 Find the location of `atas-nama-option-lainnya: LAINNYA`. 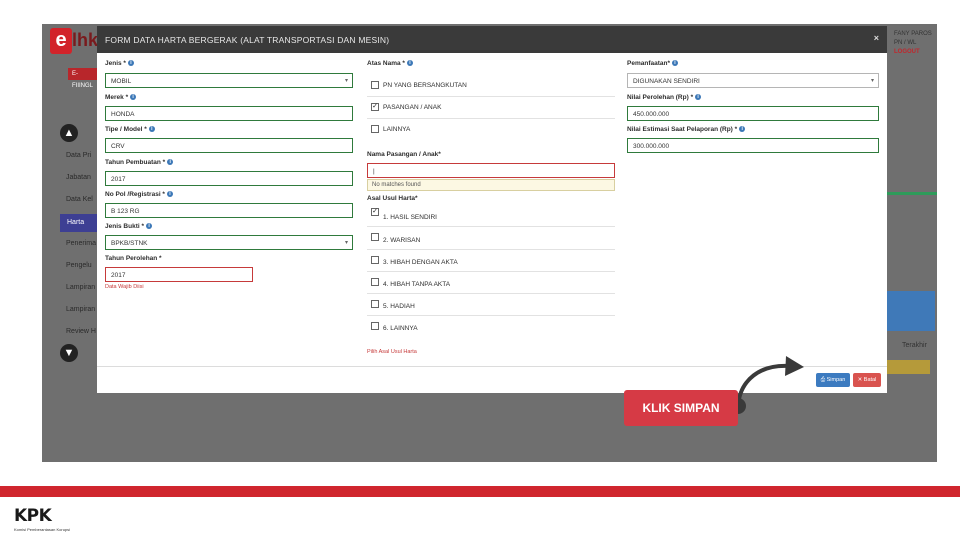

atas-nama-option-lainnya: LAINNYA is located at coordinates (397, 129).